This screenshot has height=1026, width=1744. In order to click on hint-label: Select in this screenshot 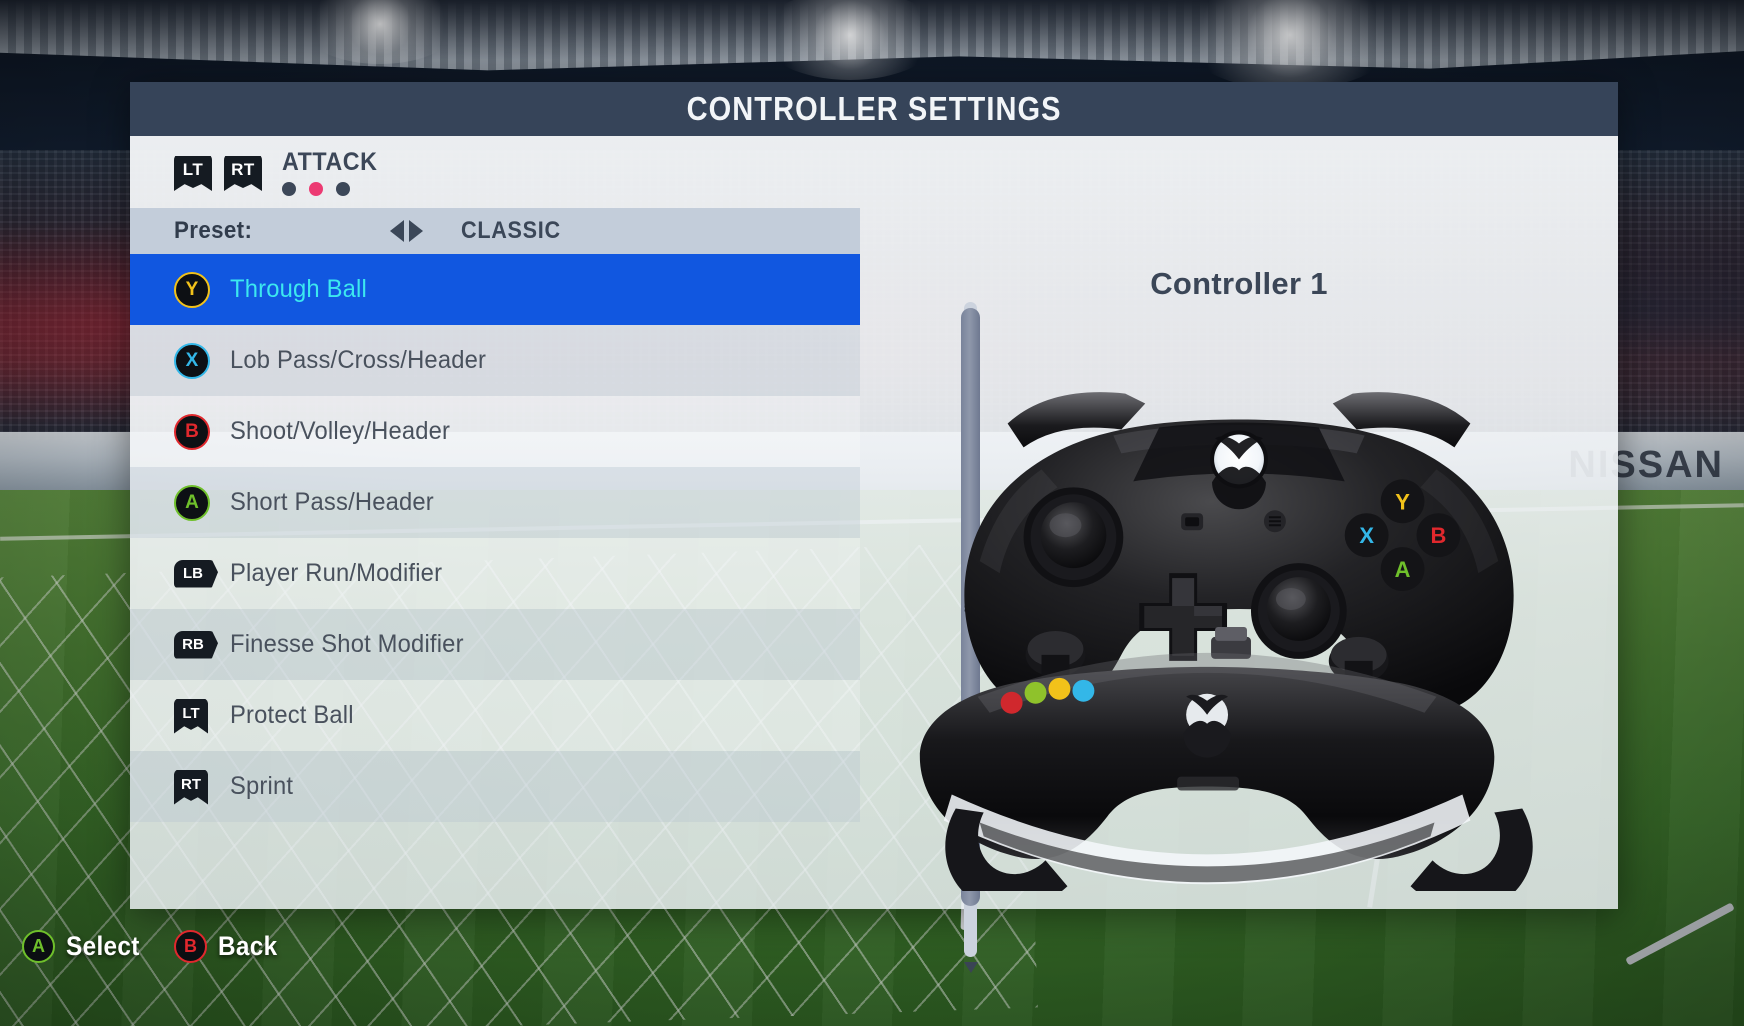, I will do `click(103, 946)`.